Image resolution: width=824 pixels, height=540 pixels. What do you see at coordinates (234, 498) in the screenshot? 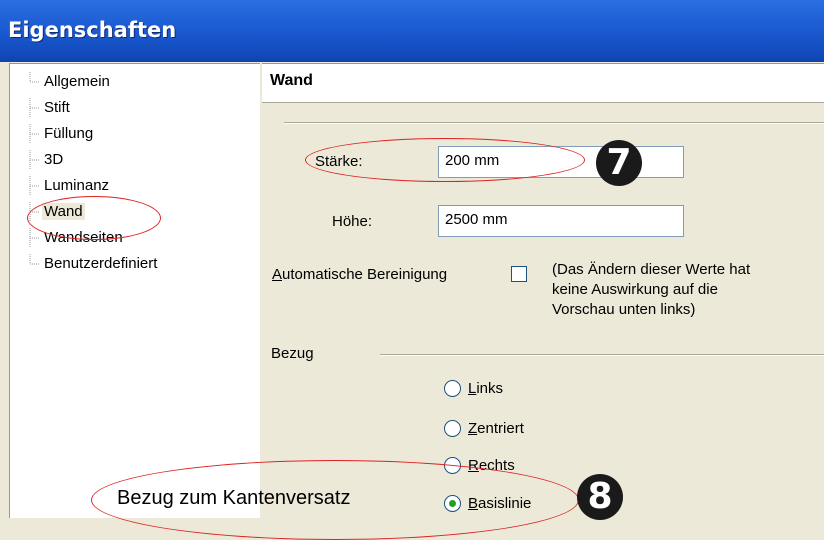
I see `callout-text: Bezug zum Kantenversatz` at bounding box center [234, 498].